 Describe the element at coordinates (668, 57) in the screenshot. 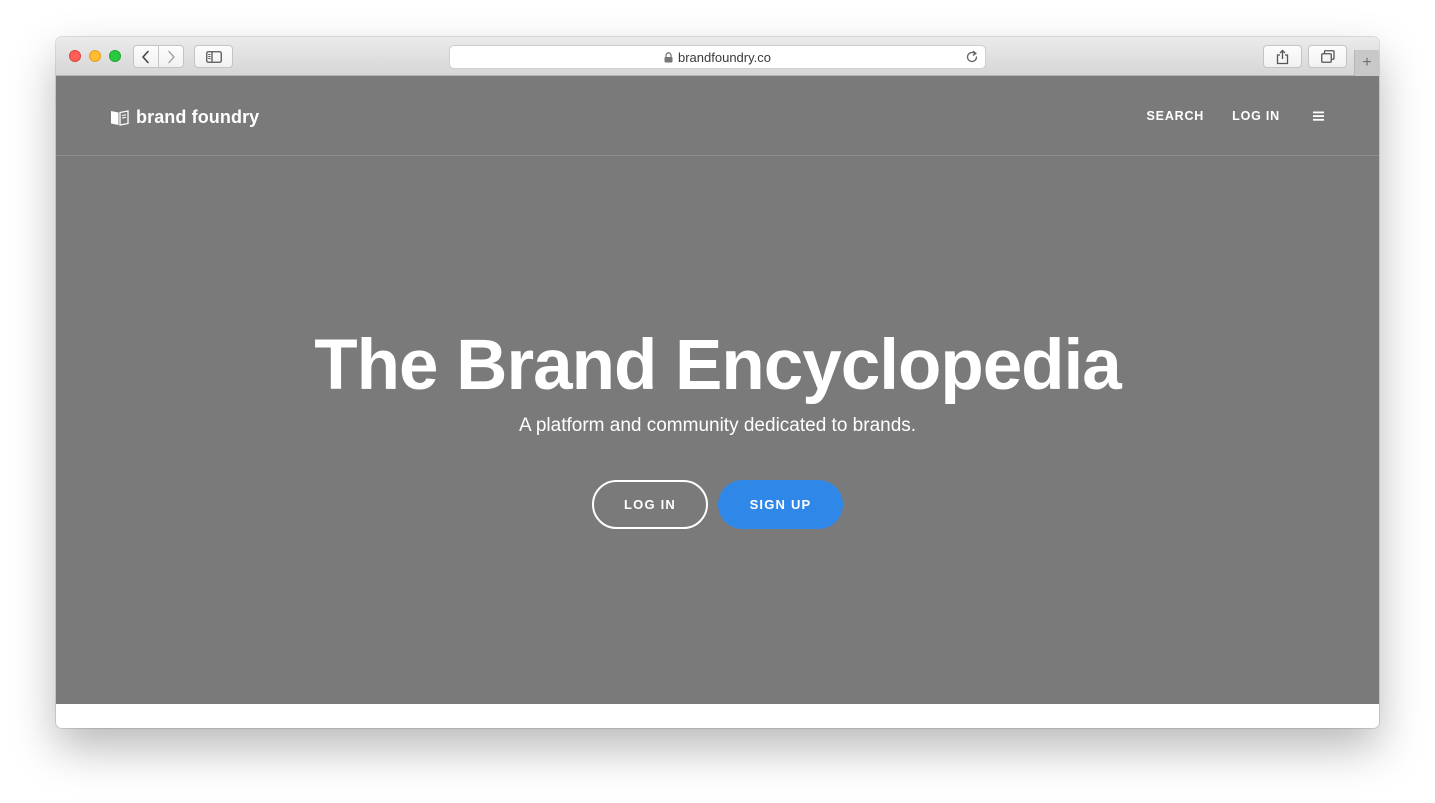

I see `lock-icon` at that location.